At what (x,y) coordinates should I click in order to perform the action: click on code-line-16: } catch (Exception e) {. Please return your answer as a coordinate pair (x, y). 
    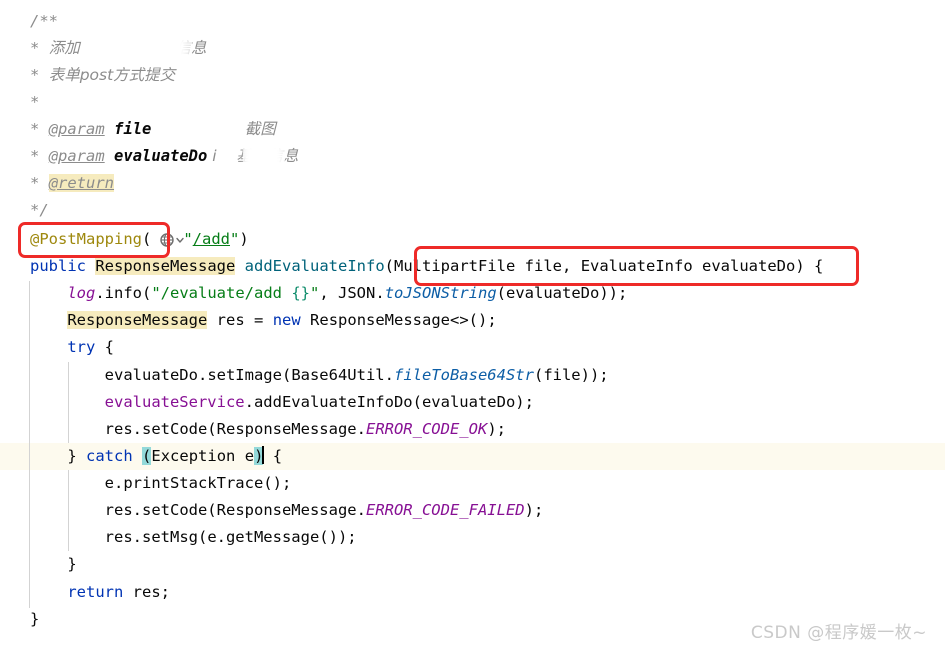
    Looking at the image, I should click on (472, 456).